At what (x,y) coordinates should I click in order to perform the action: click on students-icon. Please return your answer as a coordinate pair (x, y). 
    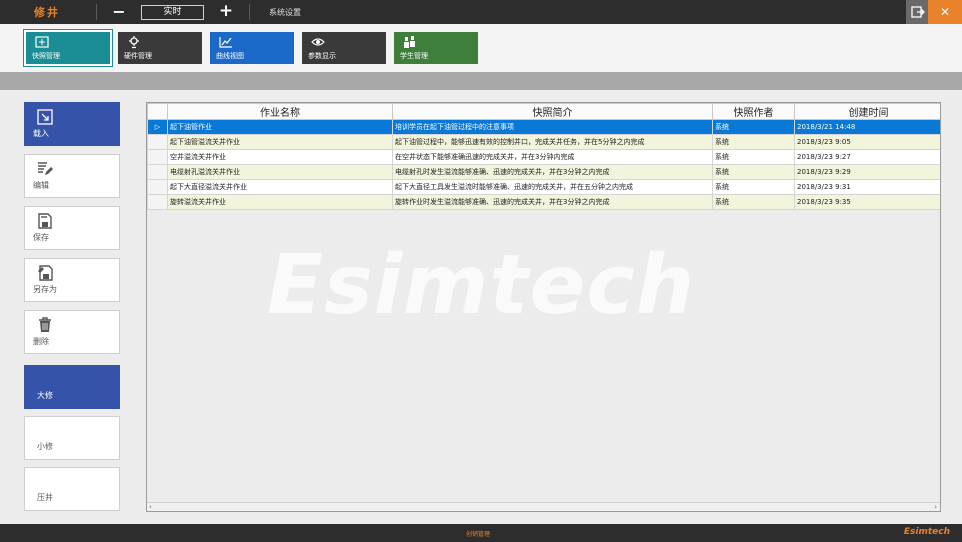
    Looking at the image, I should click on (409, 42).